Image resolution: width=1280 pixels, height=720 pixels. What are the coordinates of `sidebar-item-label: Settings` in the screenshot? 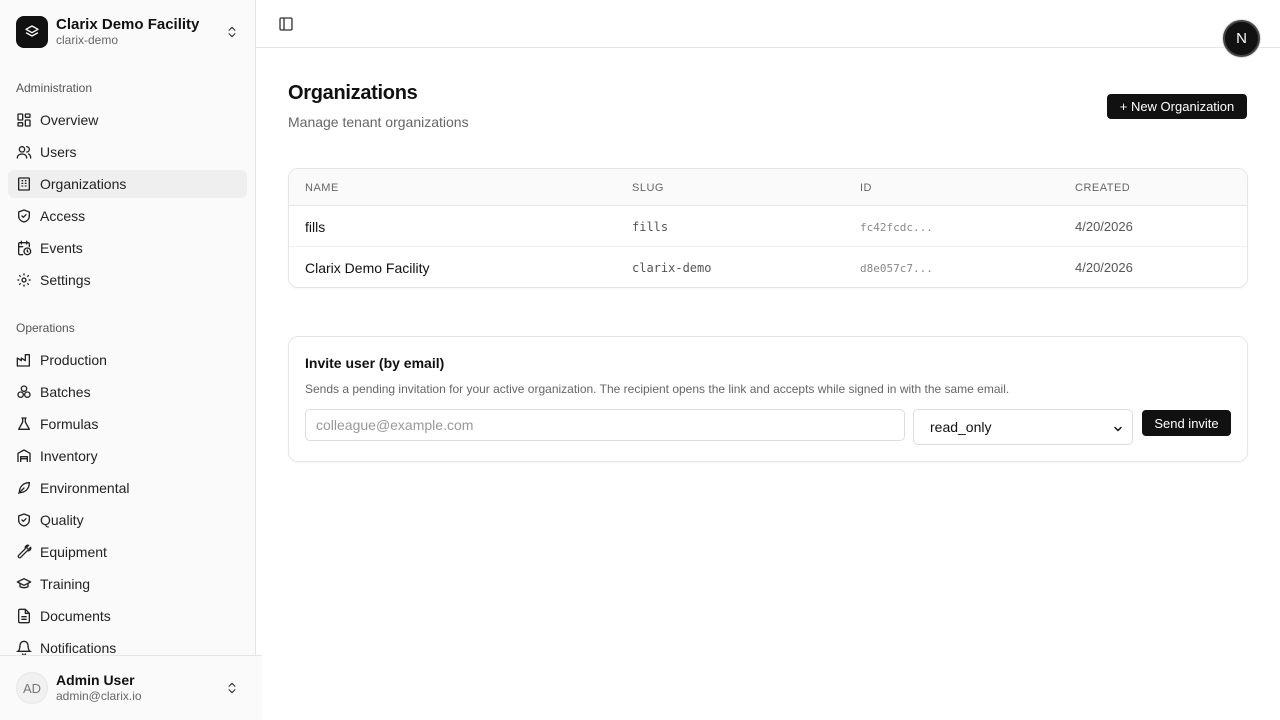 It's located at (65, 280).